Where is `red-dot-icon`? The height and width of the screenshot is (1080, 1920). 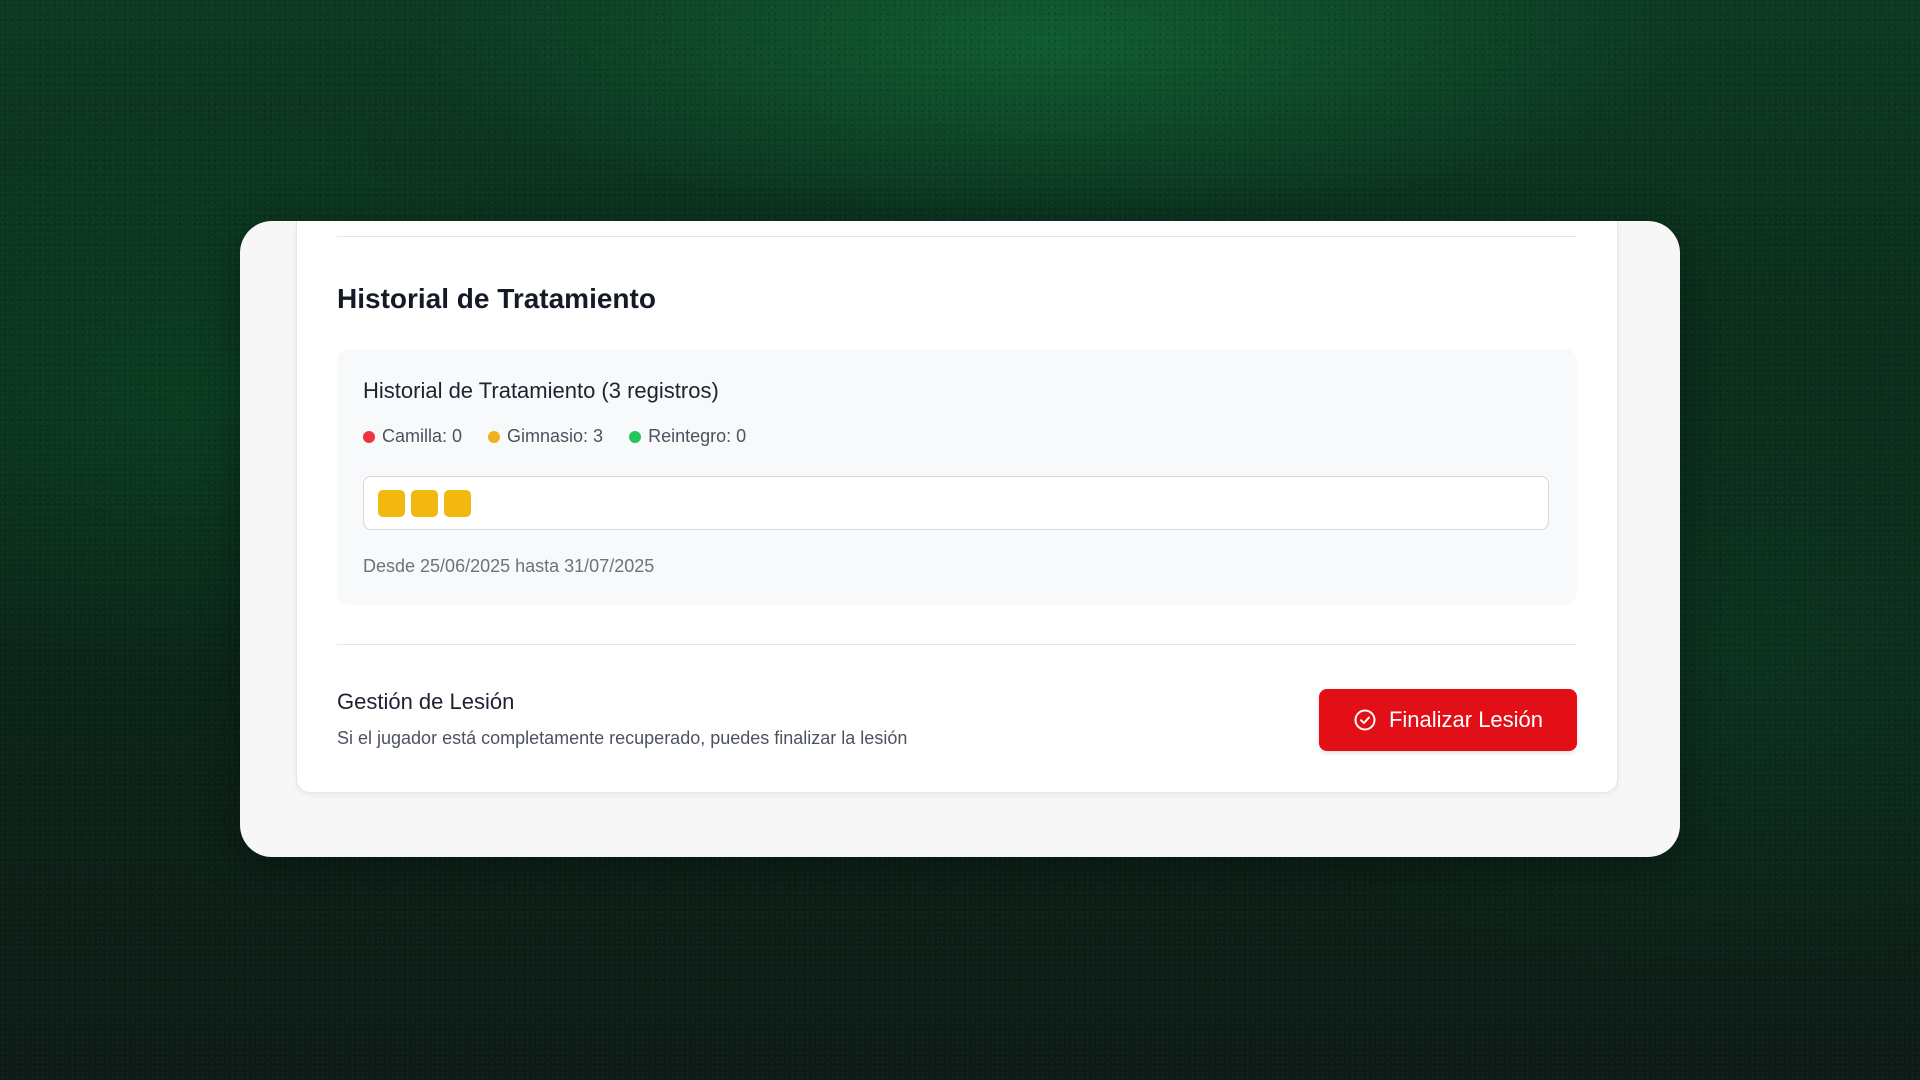 red-dot-icon is located at coordinates (369, 436).